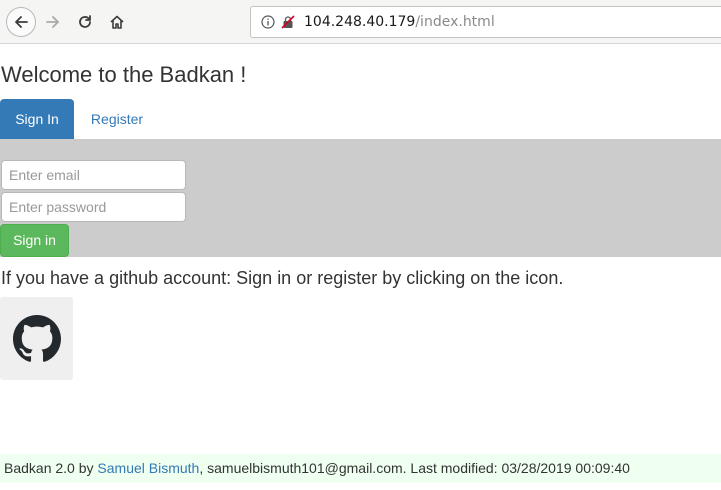 The height and width of the screenshot is (490, 721). Describe the element at coordinates (34, 240) in the screenshot. I see `sign-in-button: Sign in` at that location.